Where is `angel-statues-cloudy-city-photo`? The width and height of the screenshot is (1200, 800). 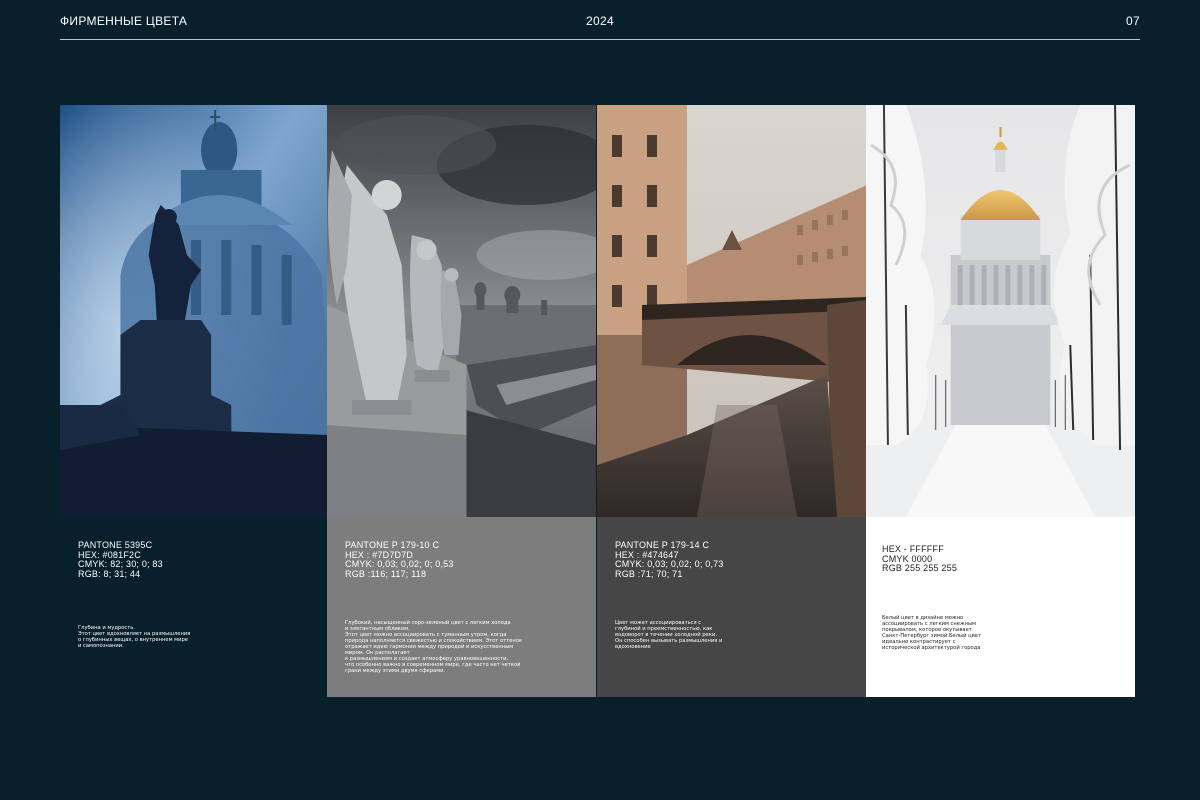
angel-statues-cloudy-city-photo is located at coordinates (461, 311).